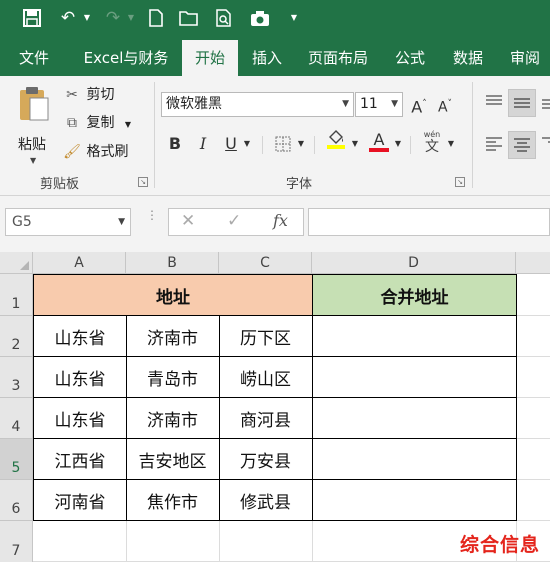 This screenshot has width=550, height=562. Describe the element at coordinates (495, 103) in the screenshot. I see `align-top-button` at that location.